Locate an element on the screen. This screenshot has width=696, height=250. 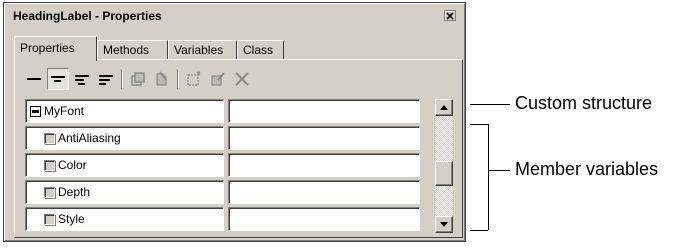
property-row: AntiAliasing is located at coordinates (230, 138).